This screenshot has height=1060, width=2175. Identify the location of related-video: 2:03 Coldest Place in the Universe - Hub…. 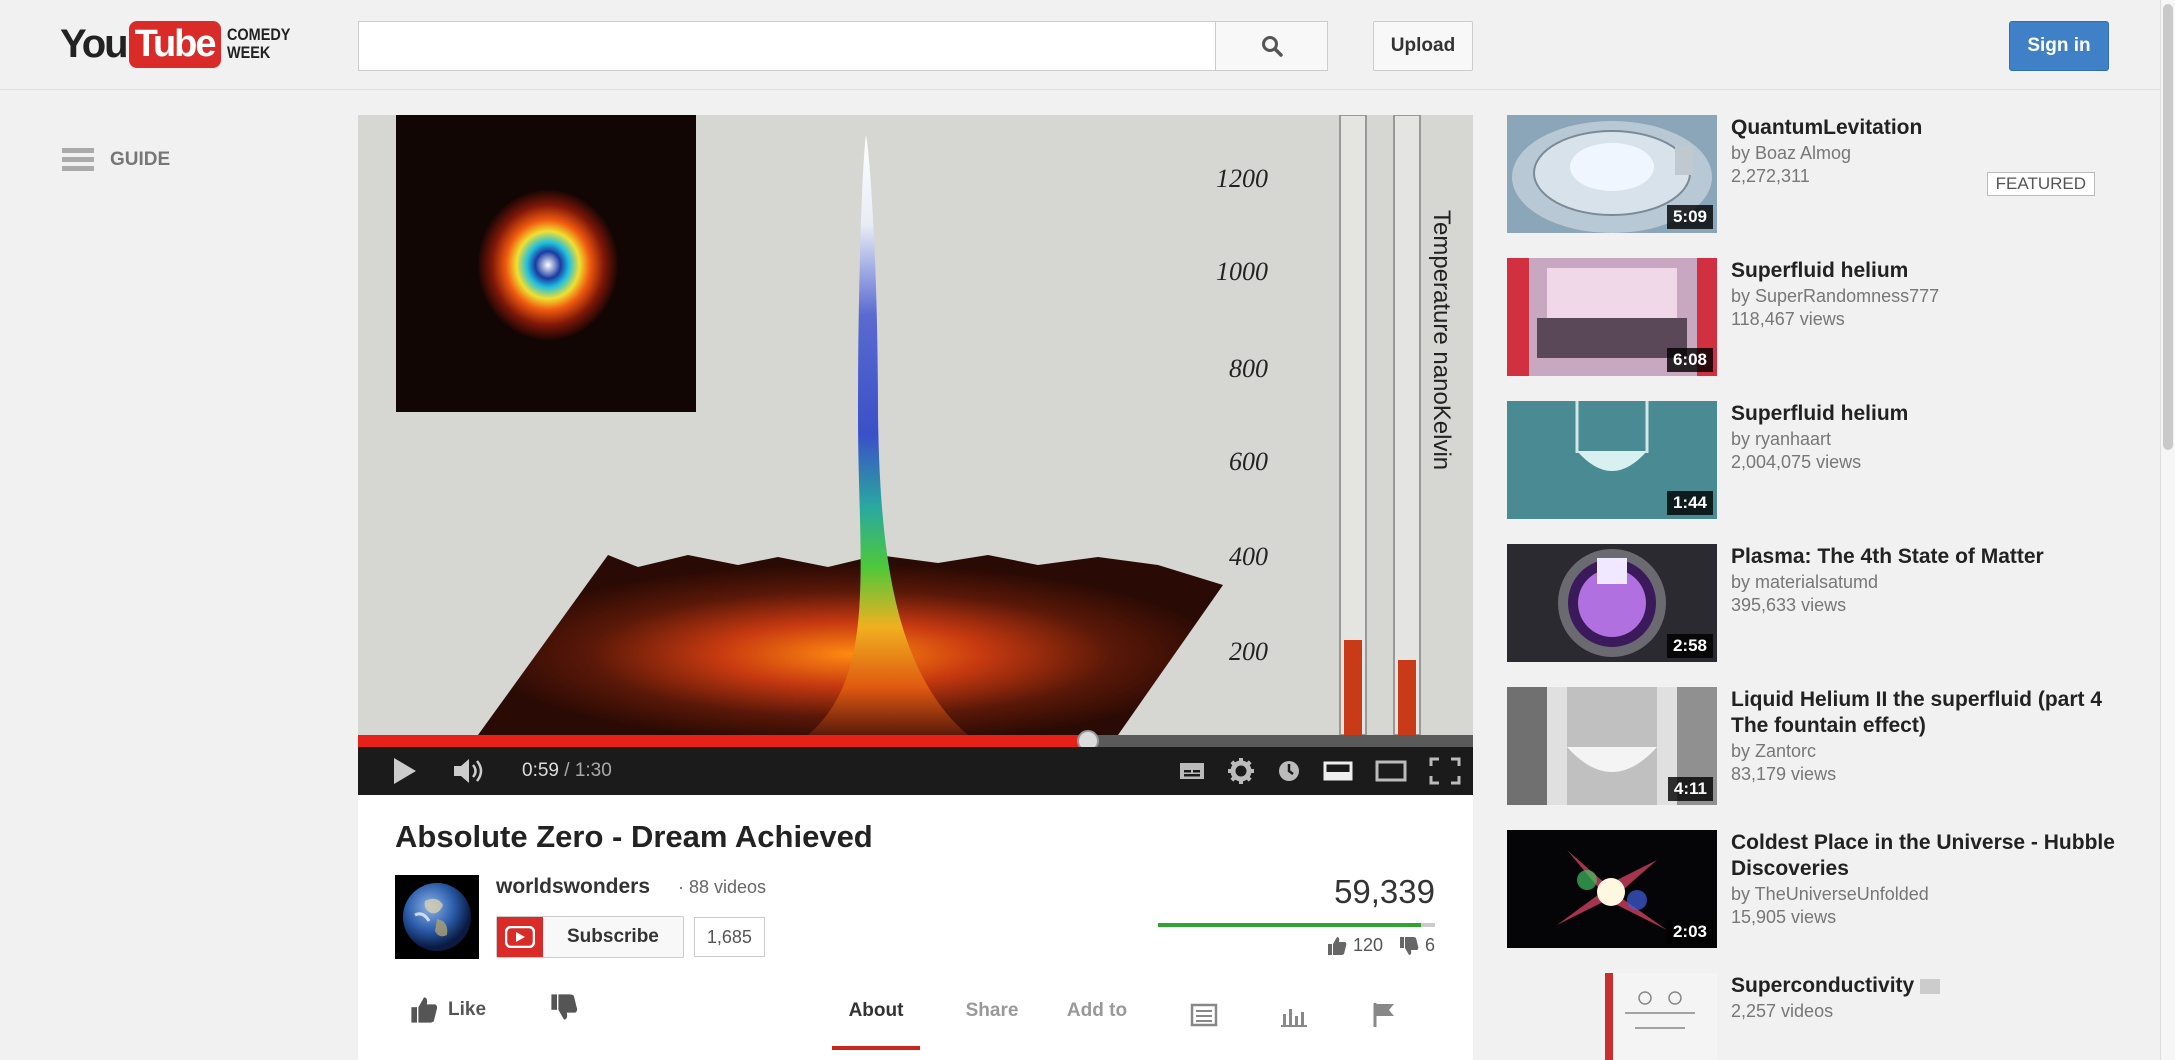
(1812, 889).